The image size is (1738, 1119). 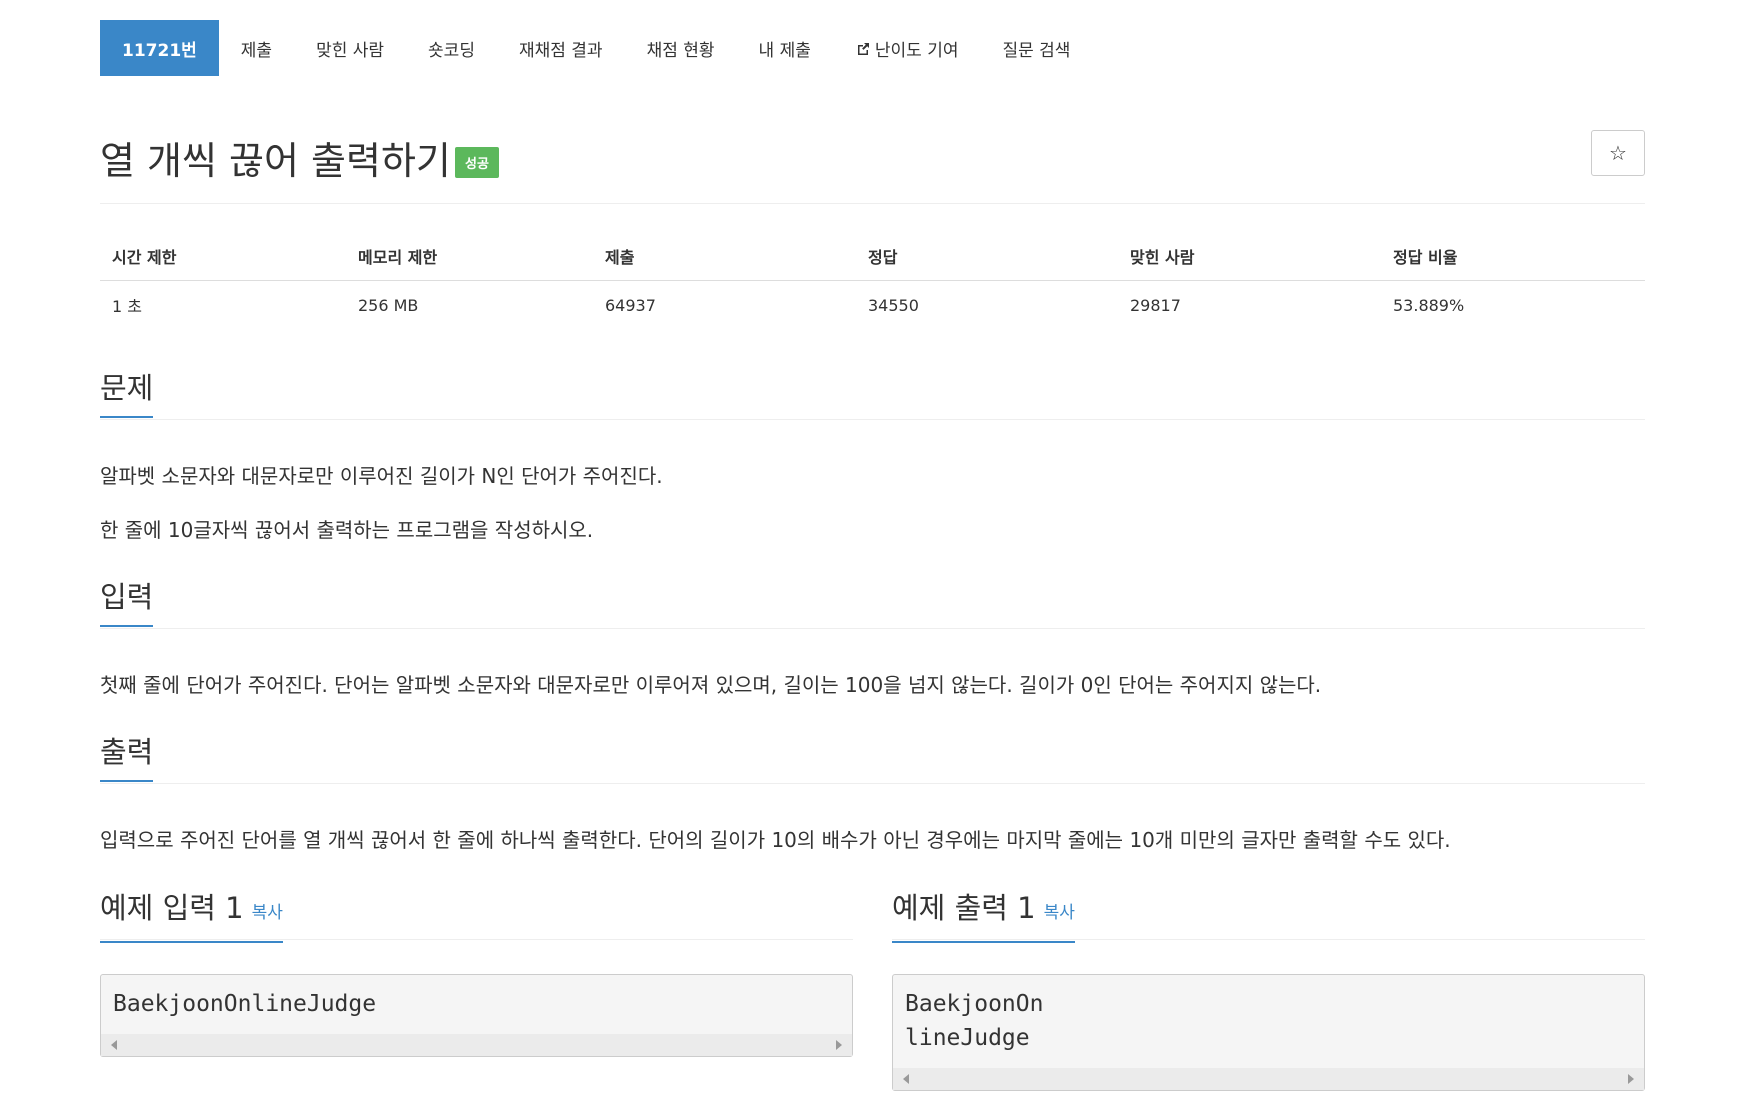 What do you see at coordinates (785, 48) in the screenshot?
I see `tab-my-submissions: 내 제출` at bounding box center [785, 48].